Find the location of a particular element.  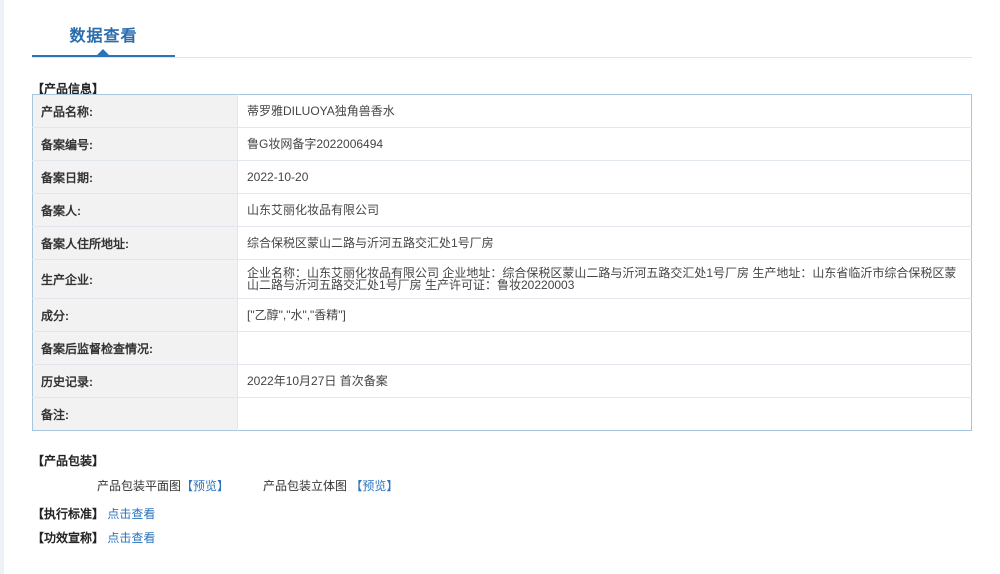

table-row-ingredients: 成分: ["乙醇","水","香精"] is located at coordinates (502, 315).